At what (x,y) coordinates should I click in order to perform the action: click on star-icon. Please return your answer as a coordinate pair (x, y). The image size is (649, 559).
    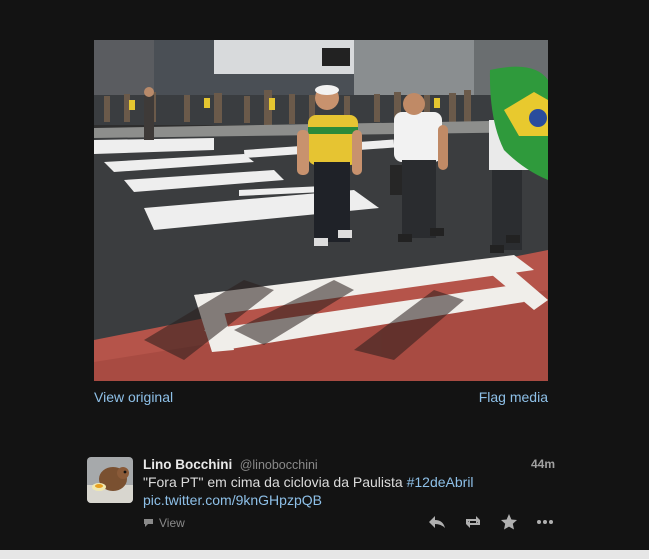
    Looking at the image, I should click on (509, 522).